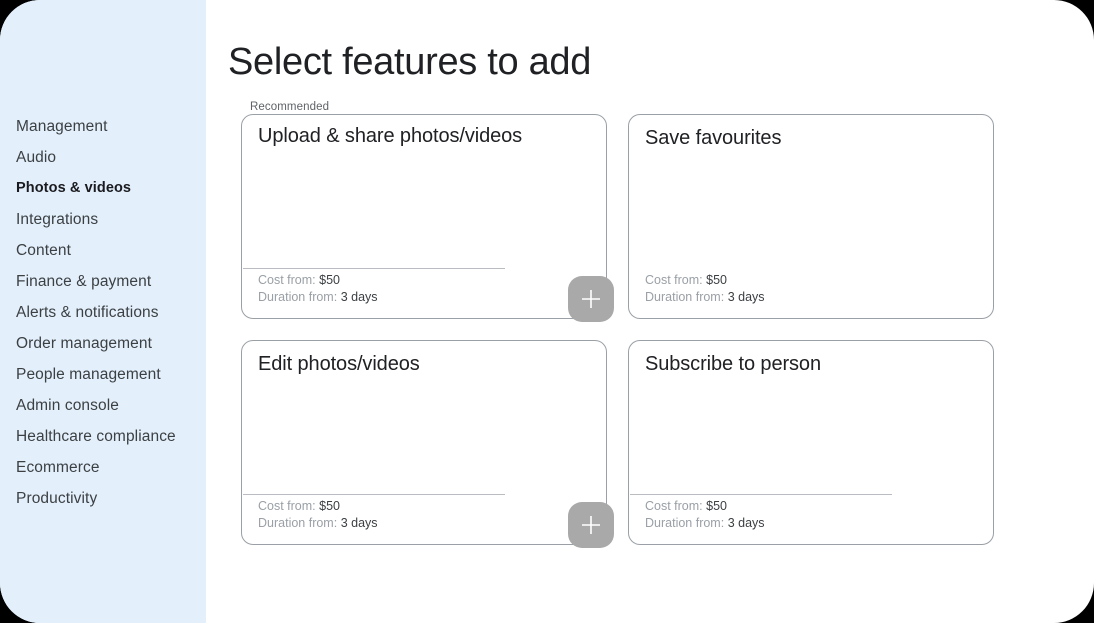  Describe the element at coordinates (103, 188) in the screenshot. I see `sidebar-item-photos-videos: Photos & videos` at that location.